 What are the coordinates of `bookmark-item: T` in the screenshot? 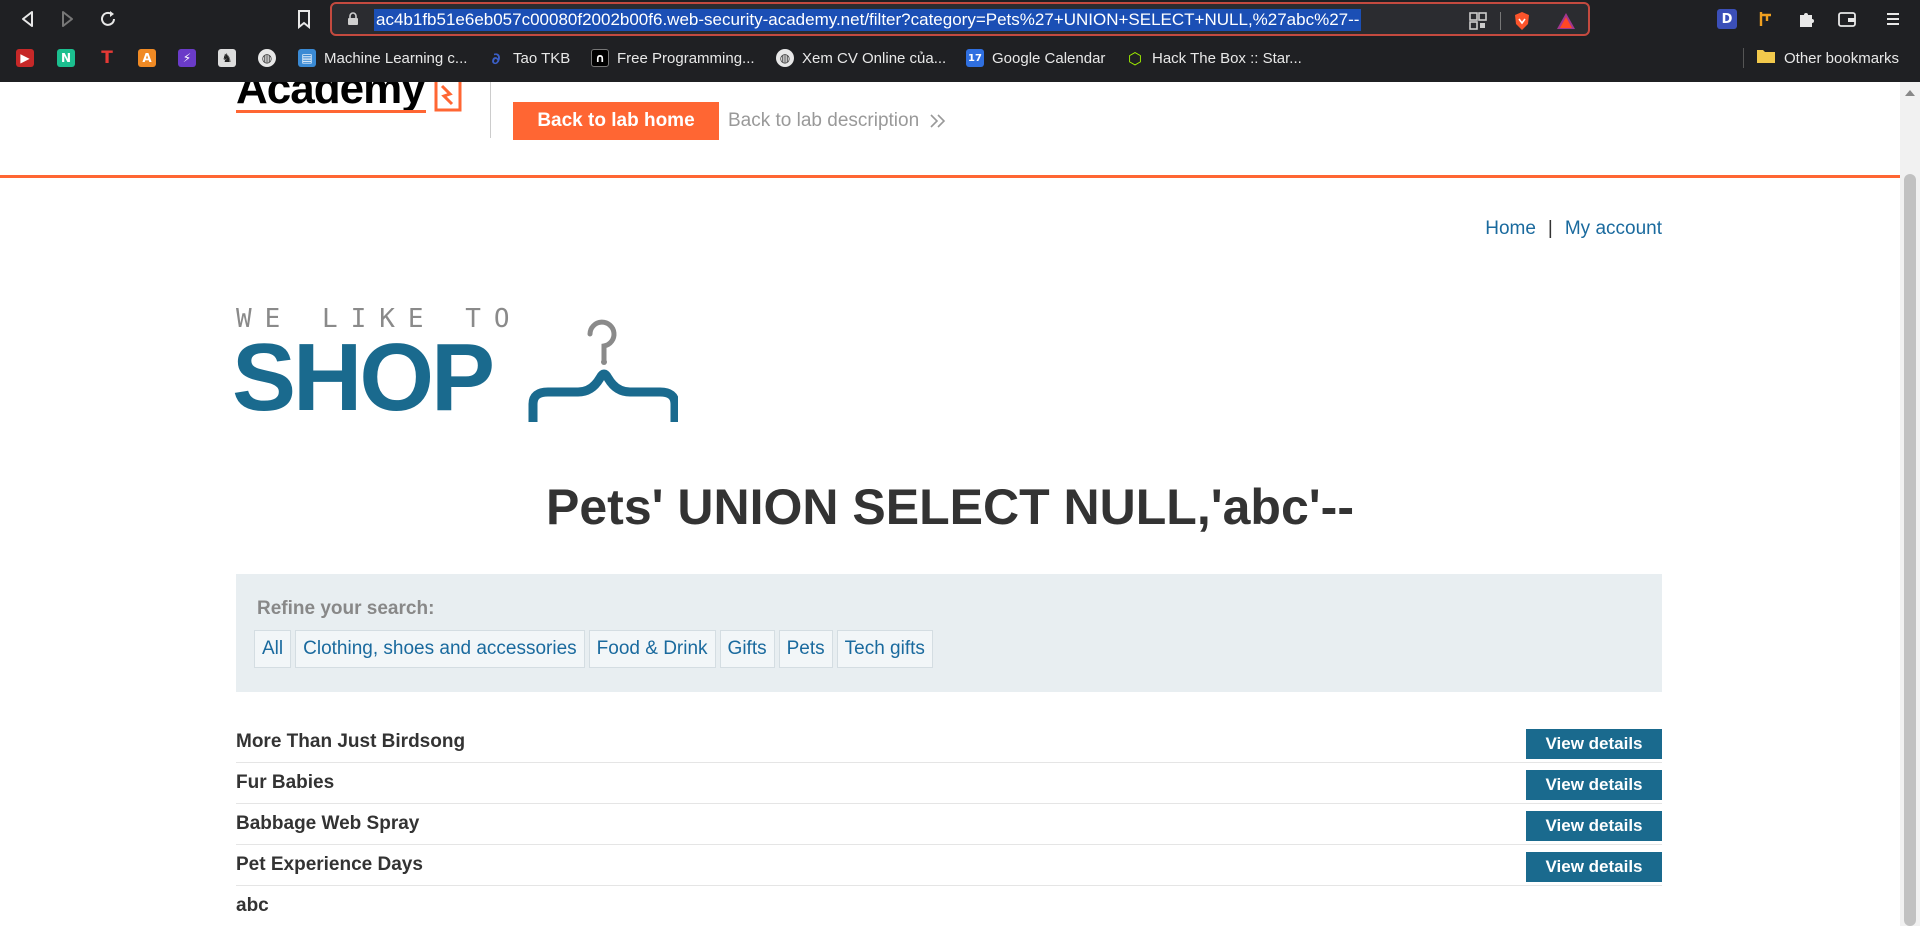 It's located at (107, 58).